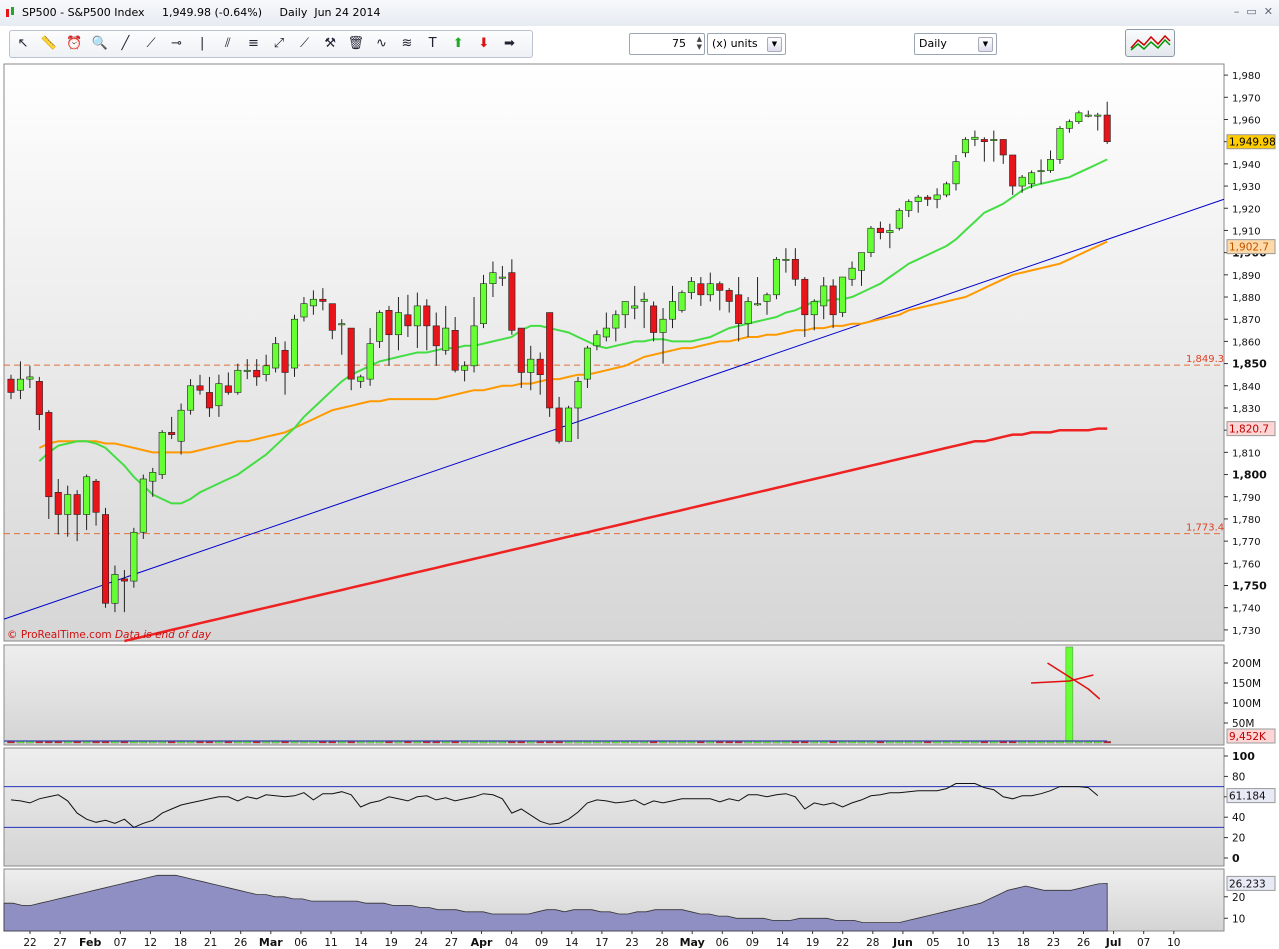 The image size is (1279, 949). I want to click on rsi-value-text: 61.184, so click(1247, 797).